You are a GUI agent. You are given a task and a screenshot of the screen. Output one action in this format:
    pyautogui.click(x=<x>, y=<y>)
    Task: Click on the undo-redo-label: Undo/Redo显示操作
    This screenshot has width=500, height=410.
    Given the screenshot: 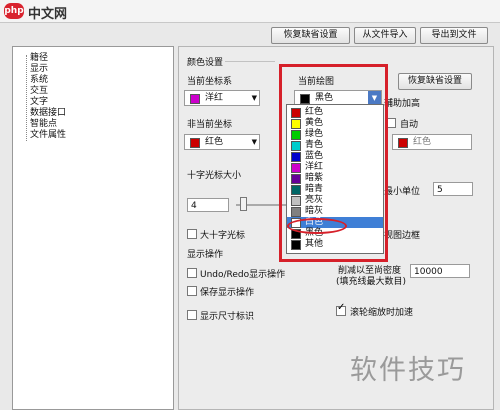 What is the action you would take?
    pyautogui.click(x=243, y=275)
    